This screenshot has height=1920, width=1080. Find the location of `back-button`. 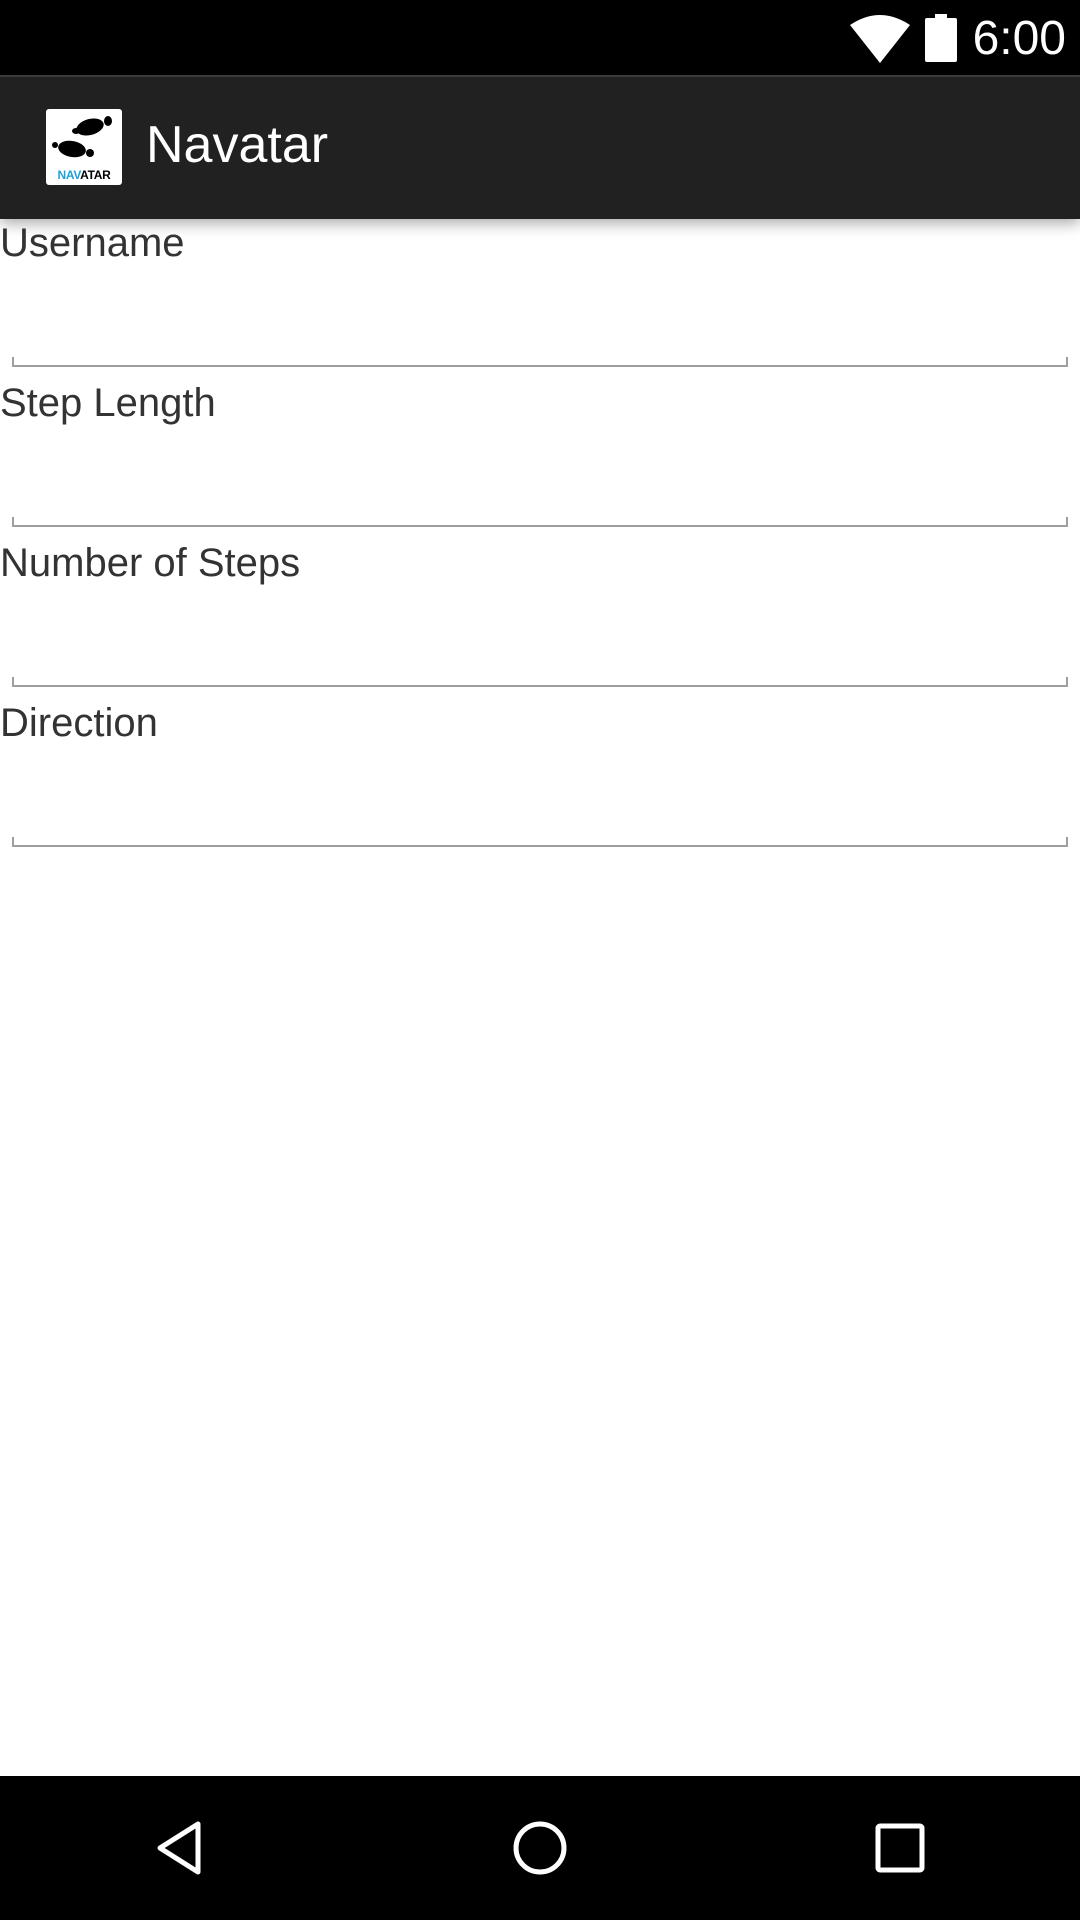

back-button is located at coordinates (180, 1848).